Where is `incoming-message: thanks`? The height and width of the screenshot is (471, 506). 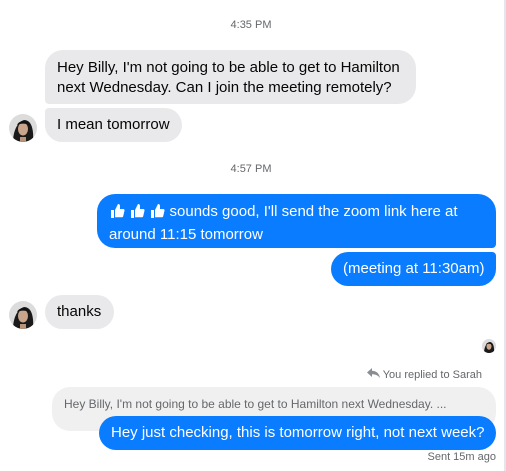
incoming-message: thanks is located at coordinates (79, 312).